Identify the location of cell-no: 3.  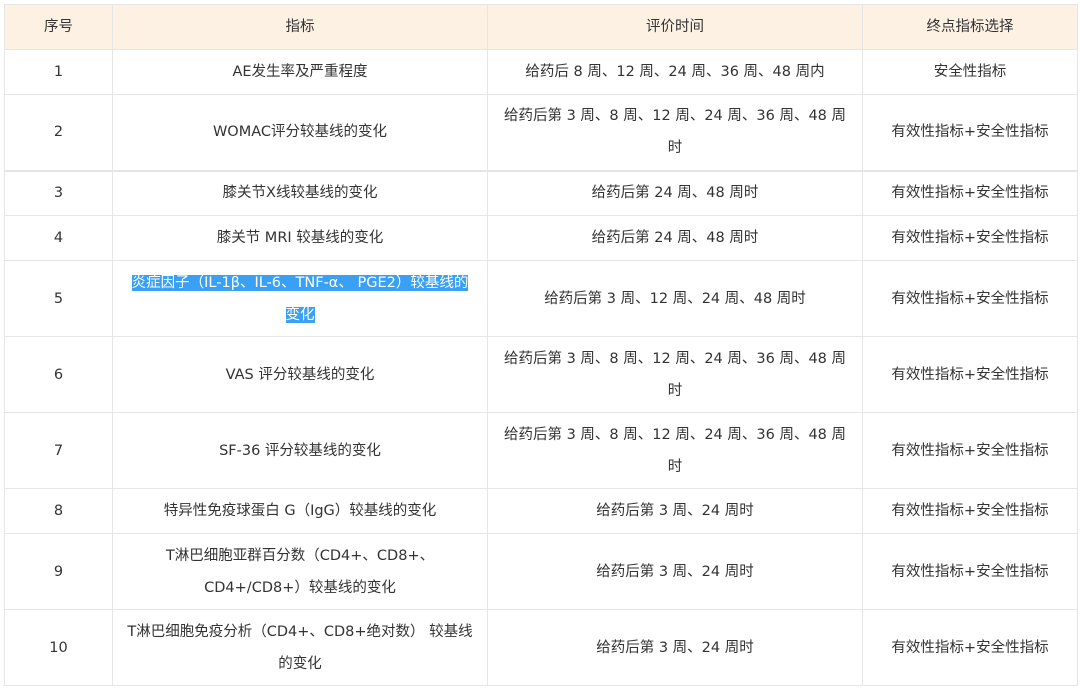
(58, 192).